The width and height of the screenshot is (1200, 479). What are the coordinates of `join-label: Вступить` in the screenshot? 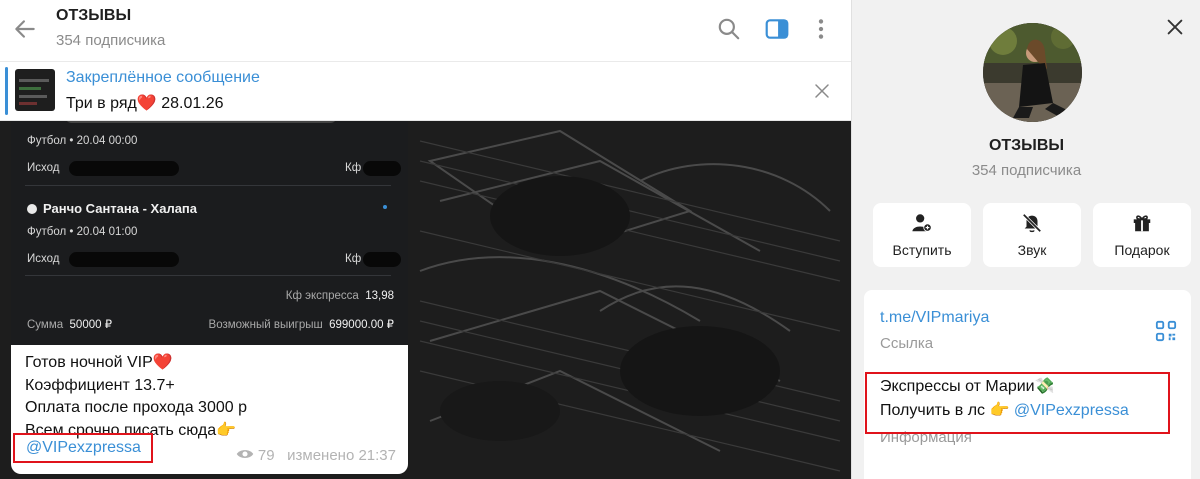 It's located at (922, 250).